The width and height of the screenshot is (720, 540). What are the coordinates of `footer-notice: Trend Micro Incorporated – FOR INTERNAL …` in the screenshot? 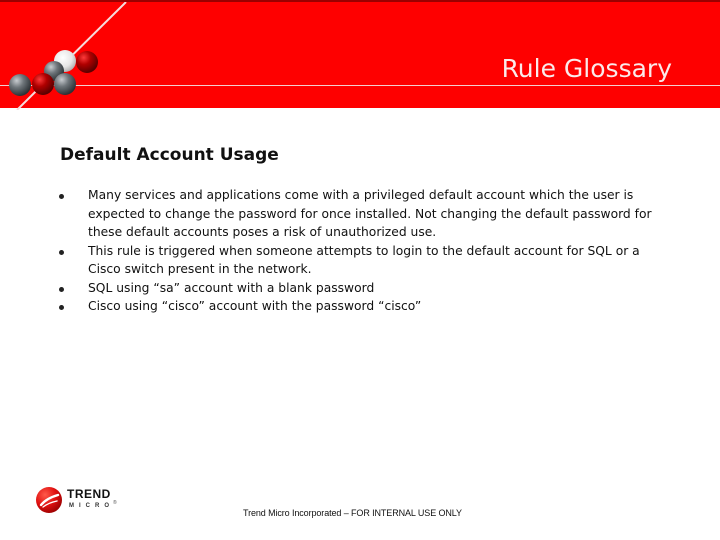 It's located at (352, 513).